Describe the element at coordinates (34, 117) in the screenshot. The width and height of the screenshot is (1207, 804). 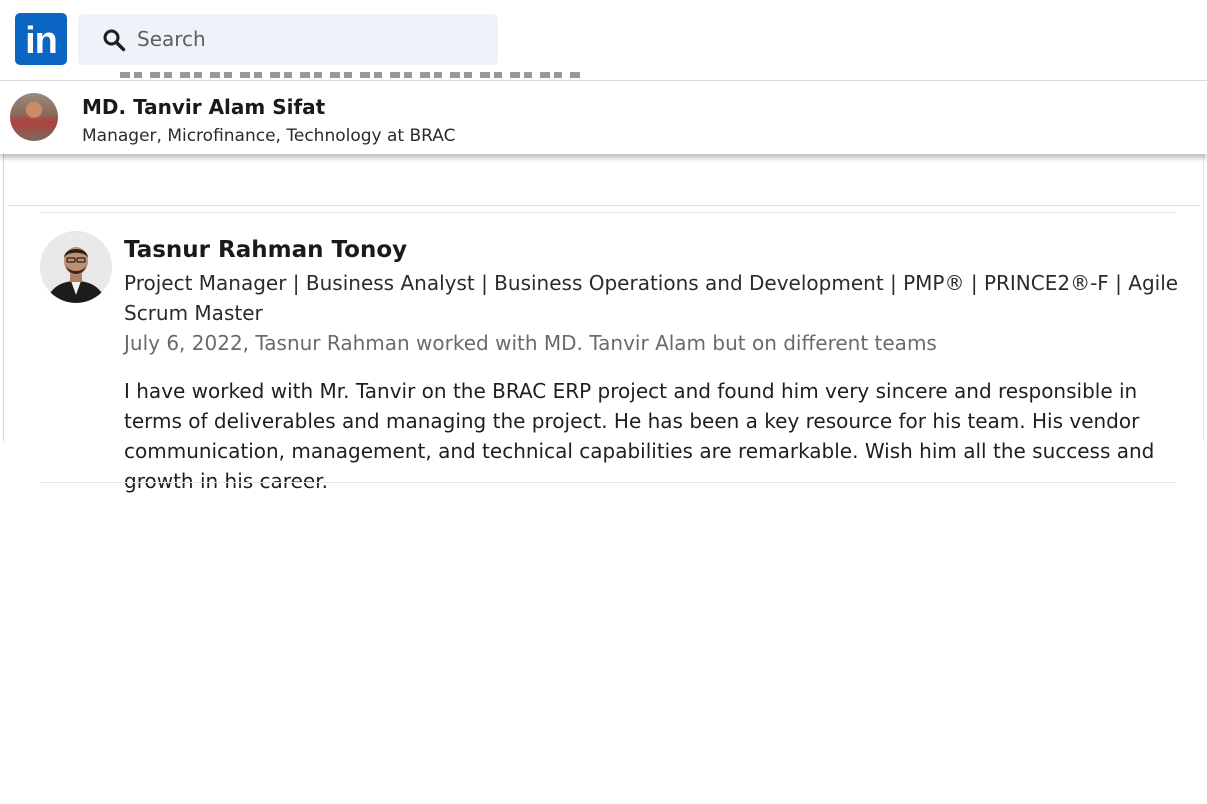
I see `profile-avatar` at that location.